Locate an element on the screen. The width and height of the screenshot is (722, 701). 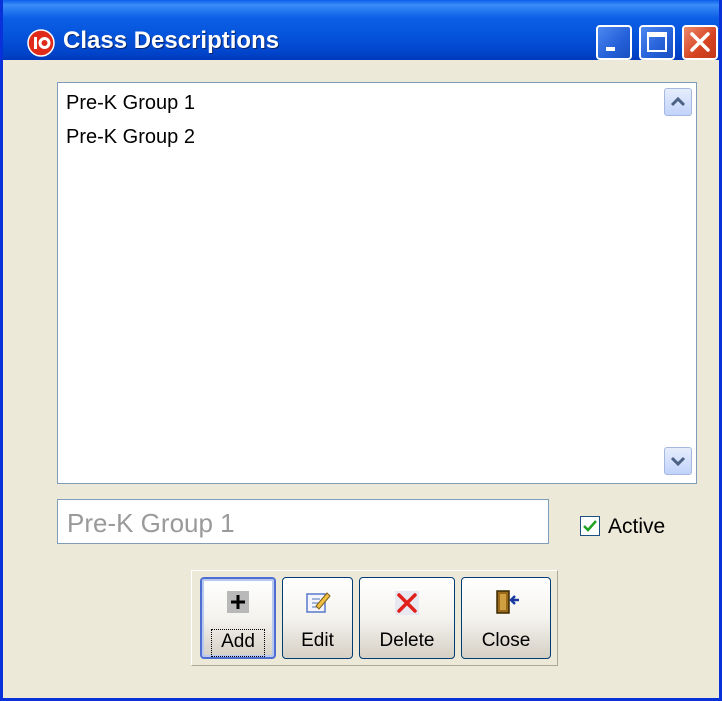
title-bar: Class Descriptions is located at coordinates (361, 30).